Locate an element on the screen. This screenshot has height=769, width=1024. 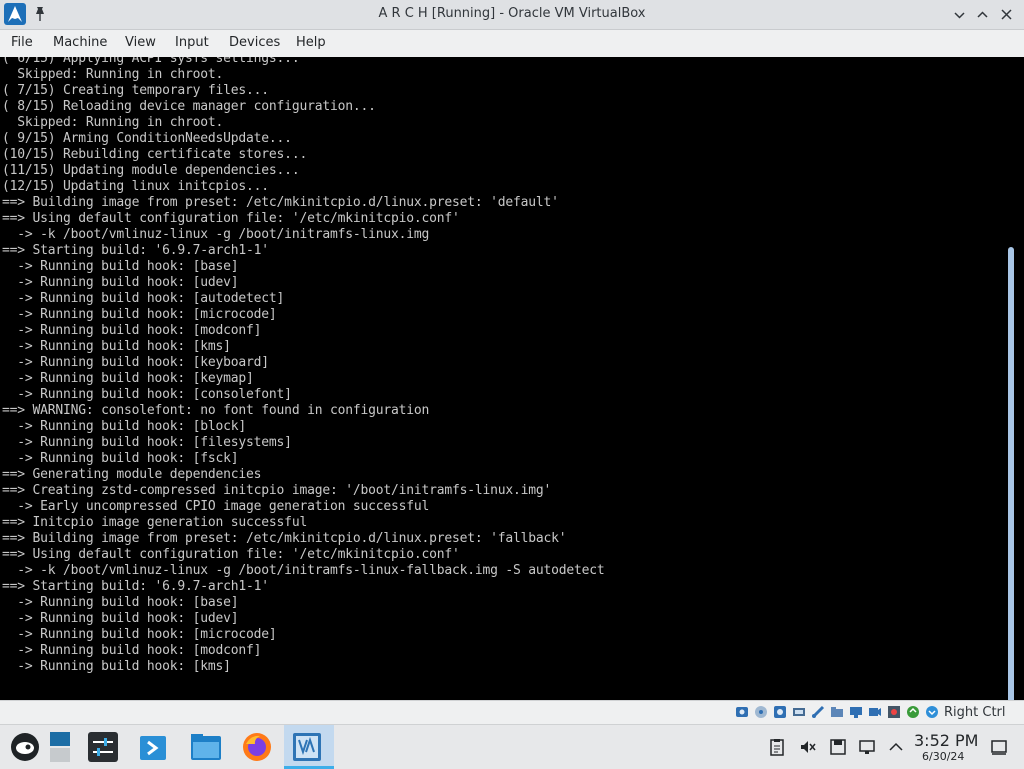
expand-tray-icon is located at coordinates (896, 747).